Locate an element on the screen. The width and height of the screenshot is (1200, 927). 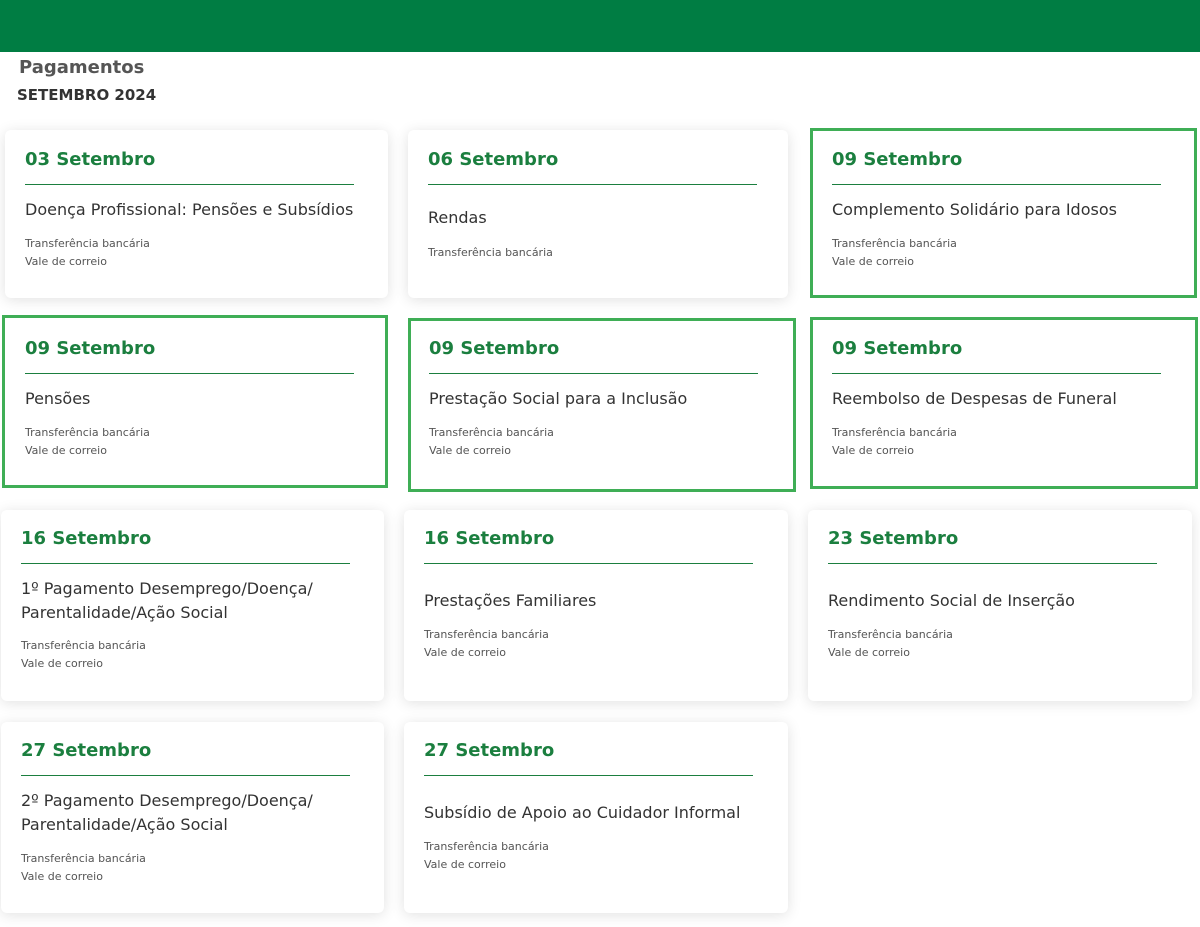
payment-methods: Transferência bancária is located at coordinates (490, 253).